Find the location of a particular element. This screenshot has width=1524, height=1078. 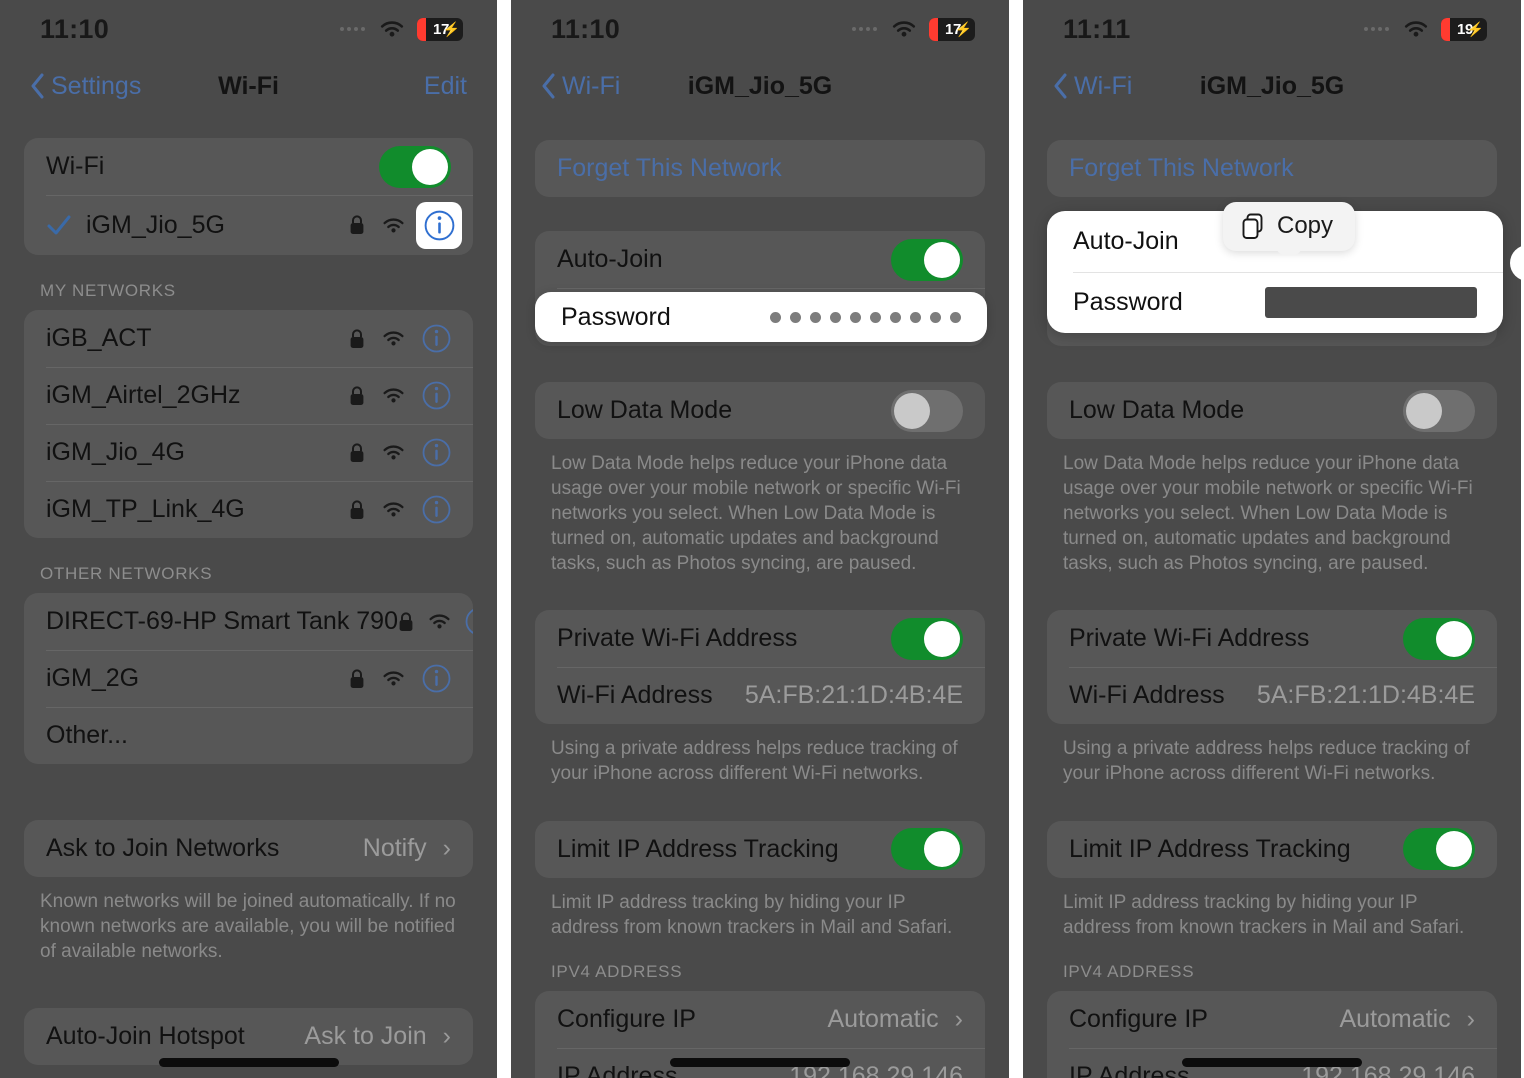

network-name: iGM_Jio_4G is located at coordinates (115, 452).